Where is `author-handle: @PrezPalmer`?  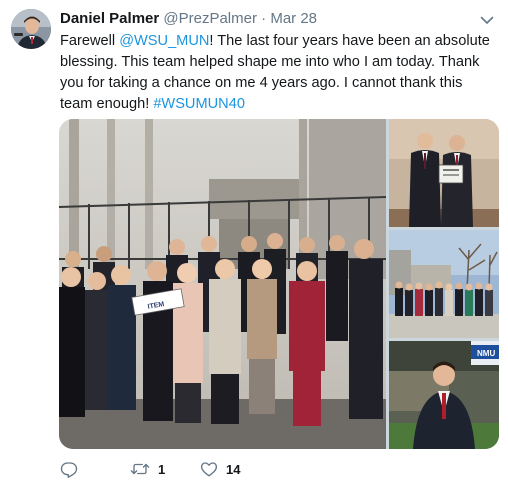 author-handle: @PrezPalmer is located at coordinates (210, 18).